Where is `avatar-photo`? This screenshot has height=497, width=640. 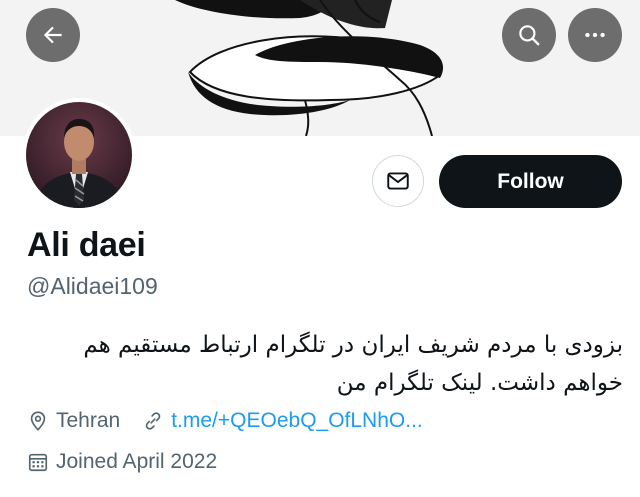 avatar-photo is located at coordinates (79, 155).